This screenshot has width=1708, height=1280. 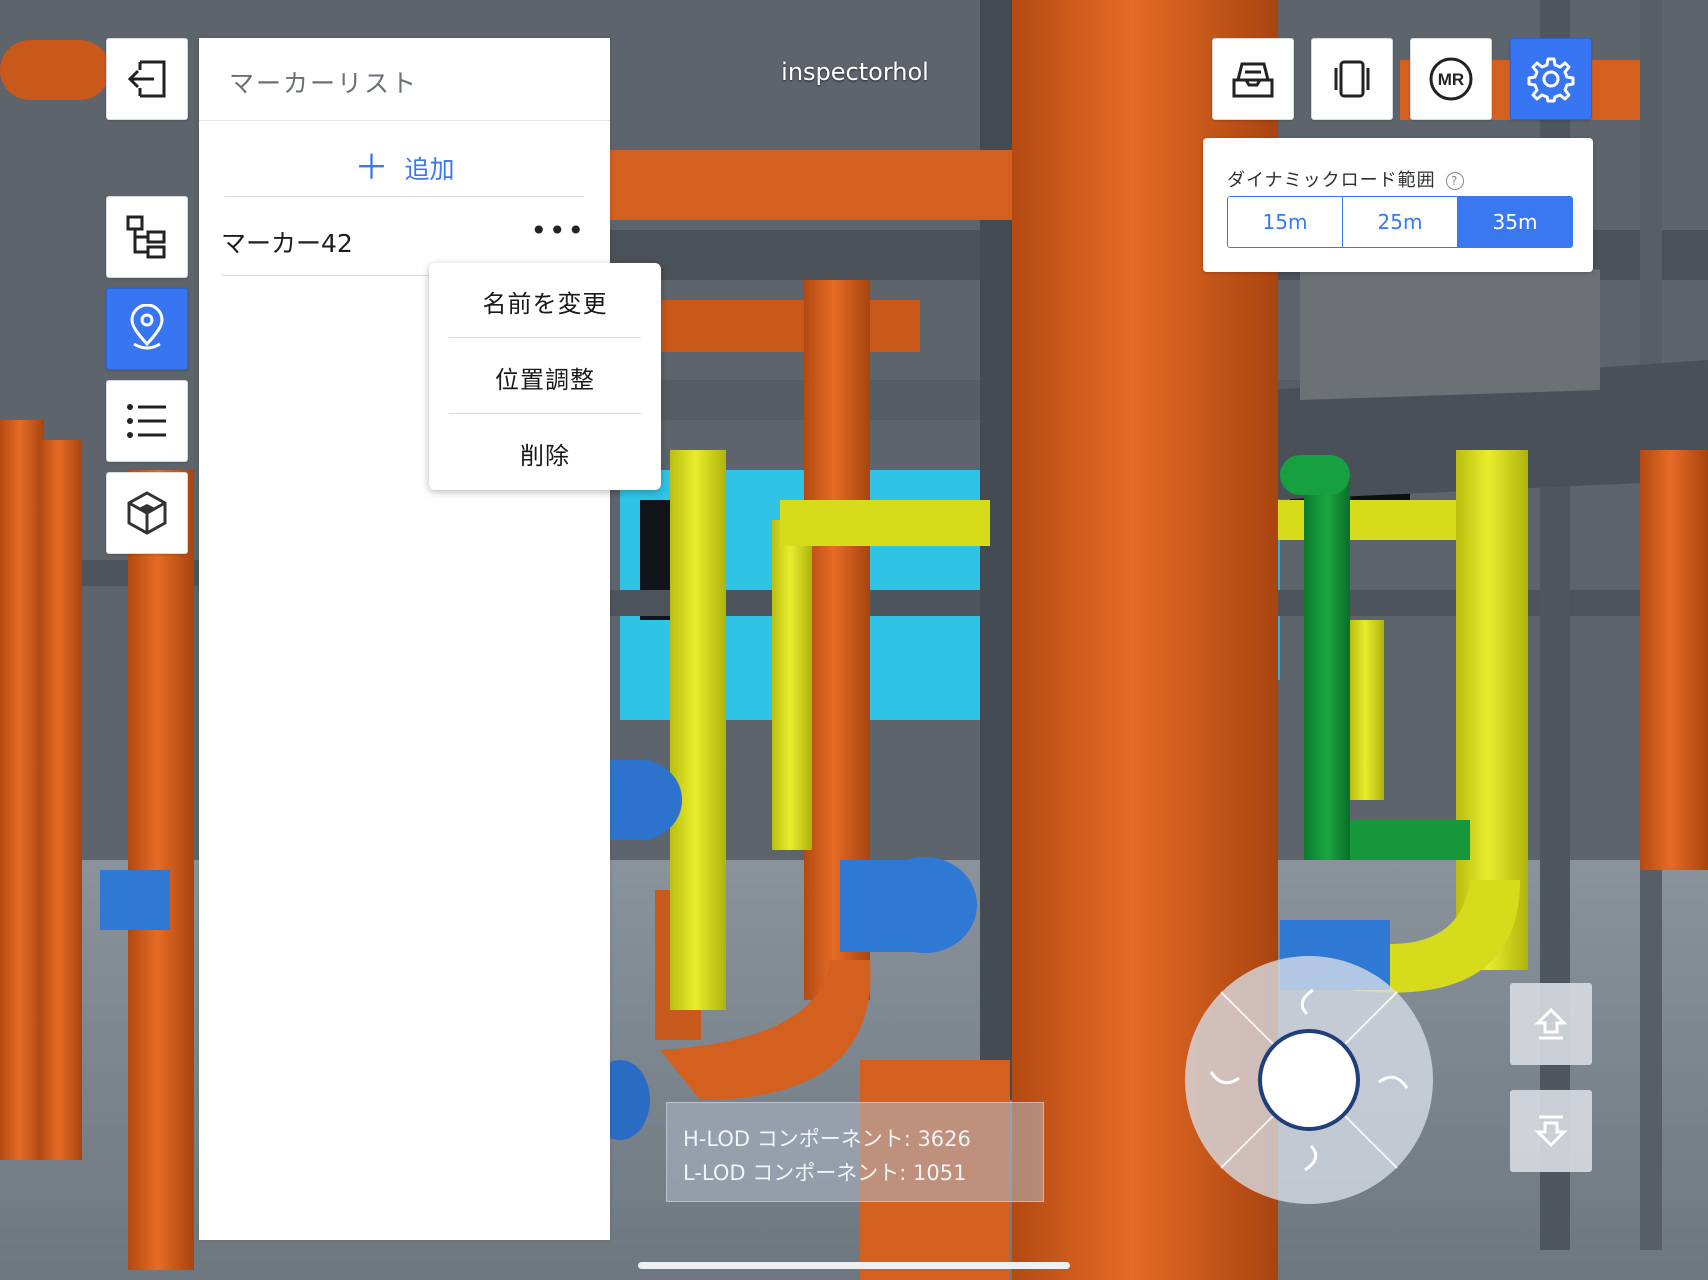 I want to click on plus-icon: ＋, so click(x=371, y=168).